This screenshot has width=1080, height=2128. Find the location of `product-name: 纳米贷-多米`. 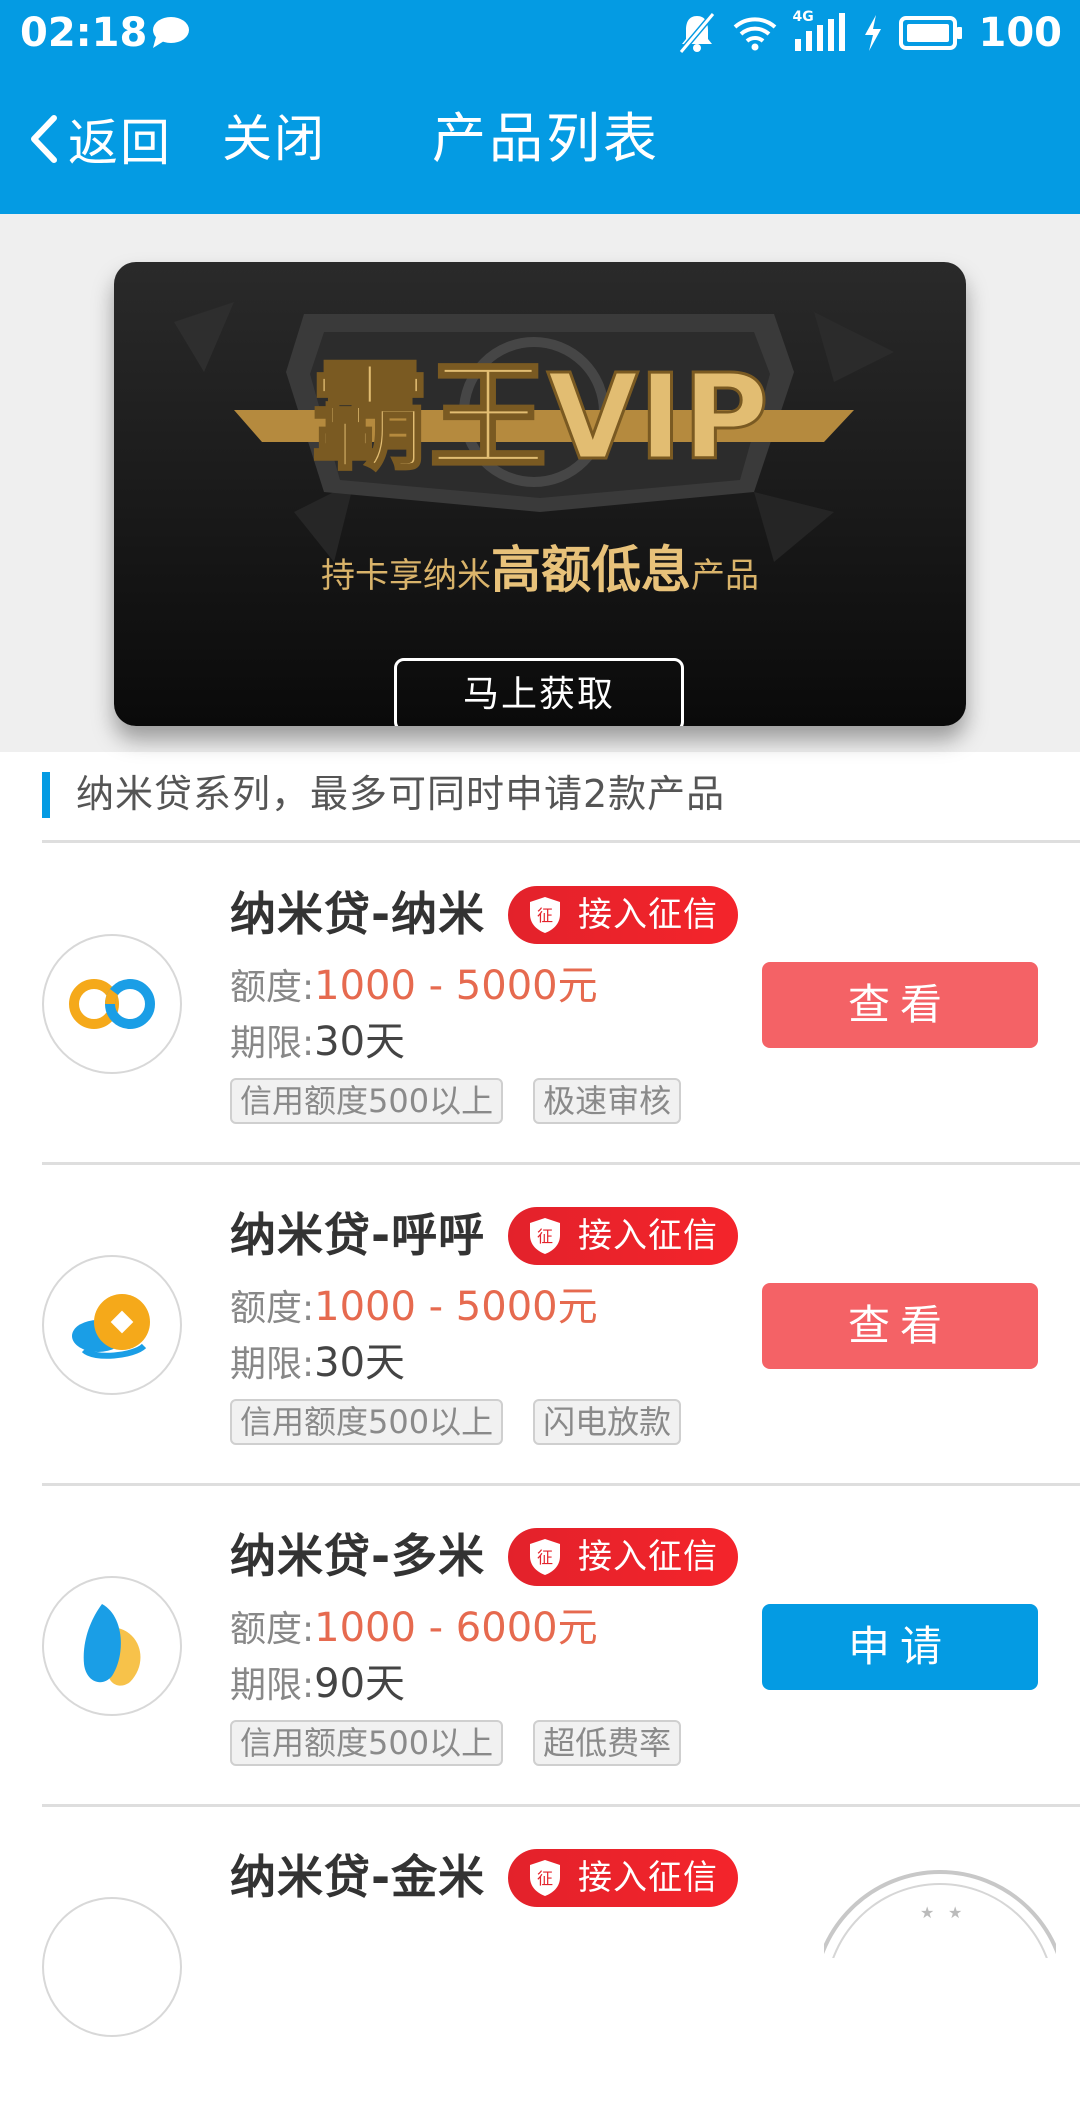

product-name: 纳米贷-多米 is located at coordinates (358, 1556).